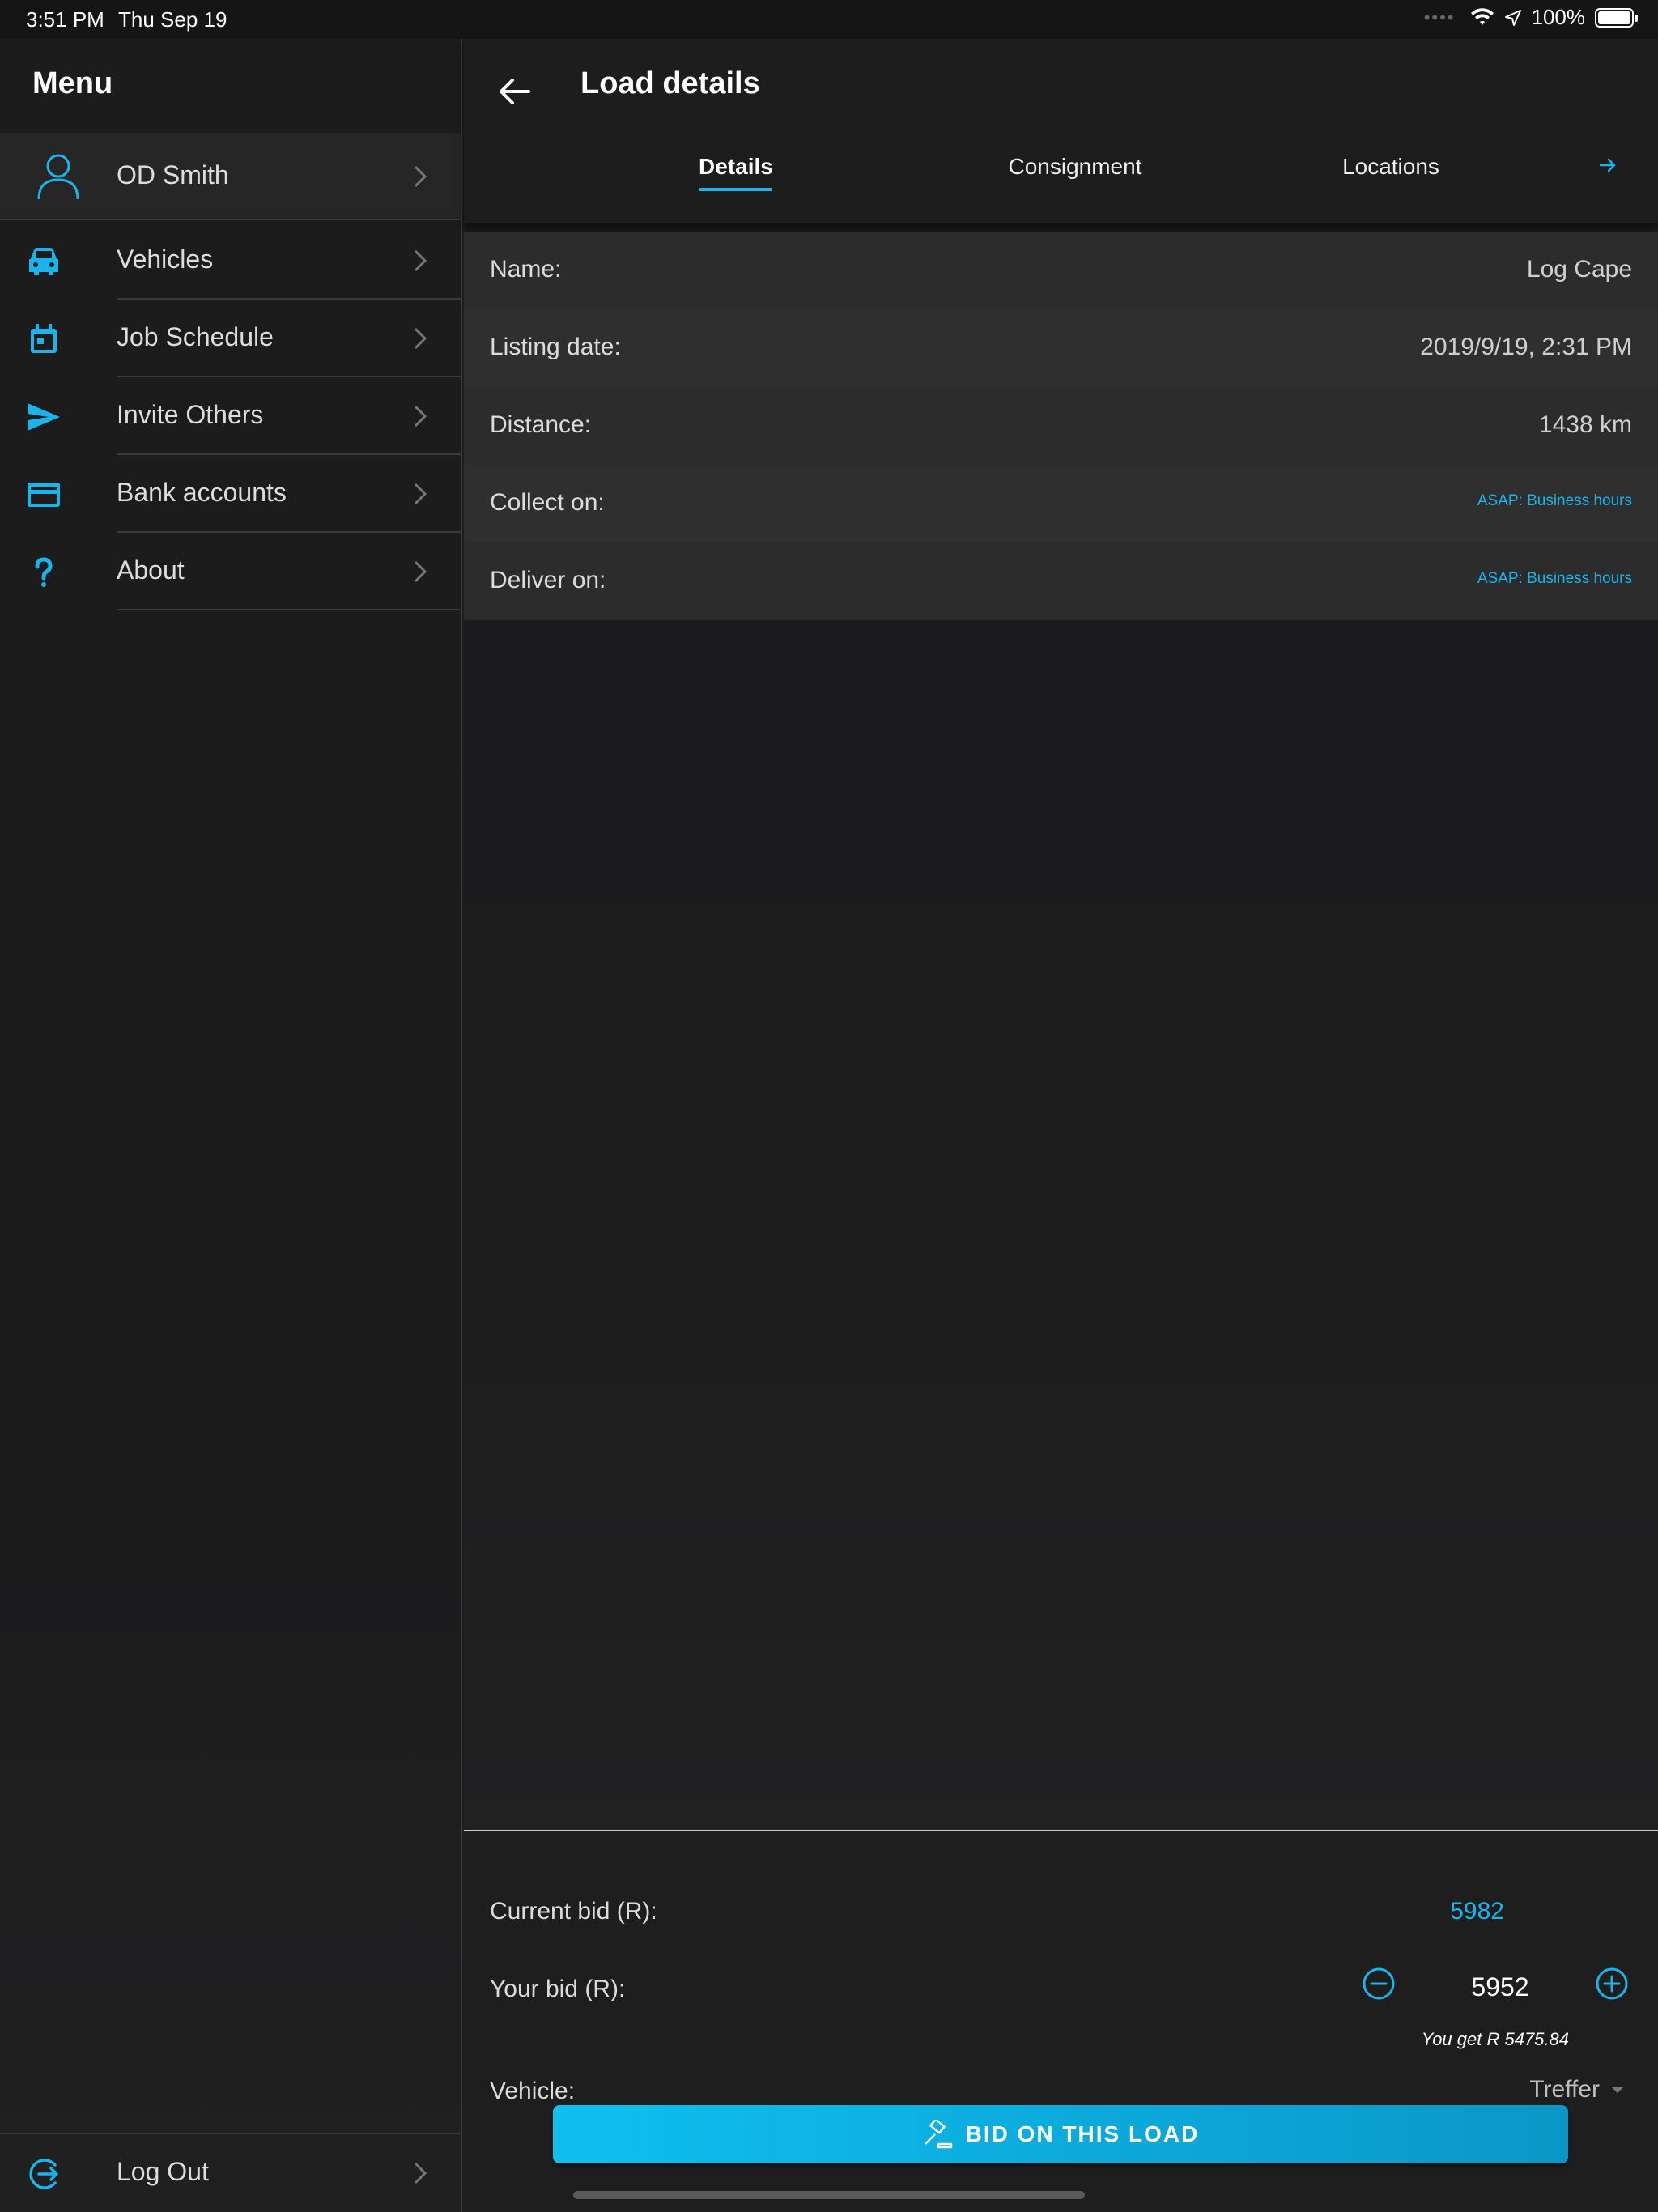 This screenshot has height=2212, width=1658. I want to click on logout-button: Log Out, so click(230, 2172).